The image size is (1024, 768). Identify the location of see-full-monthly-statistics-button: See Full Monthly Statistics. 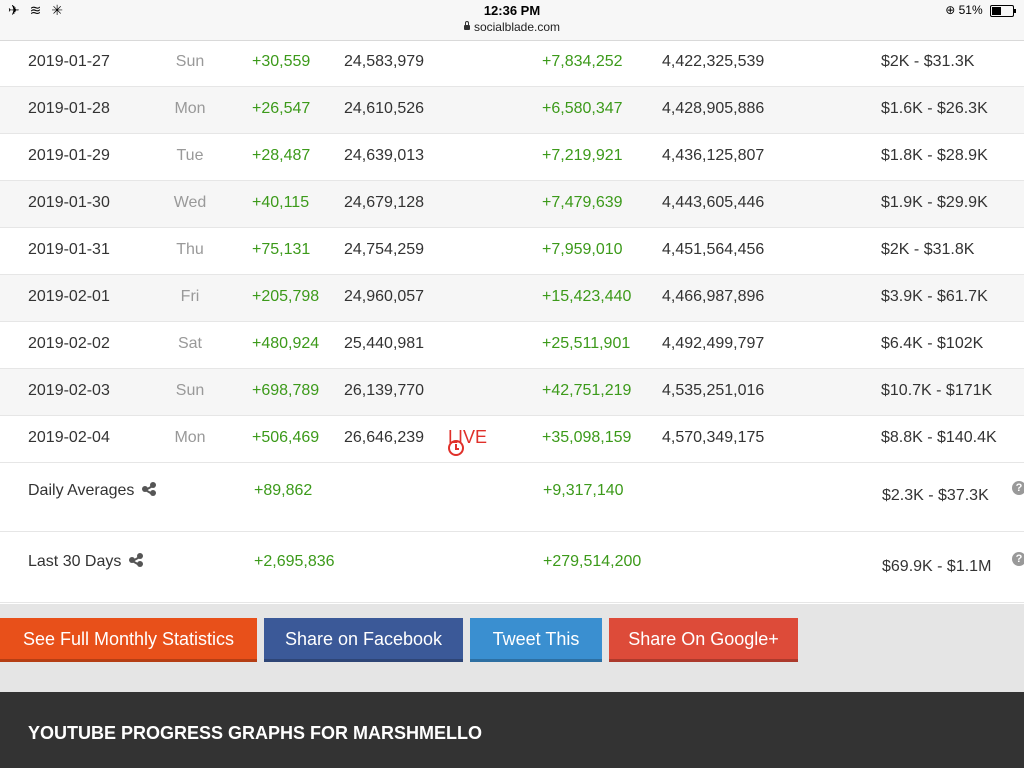
(128, 640).